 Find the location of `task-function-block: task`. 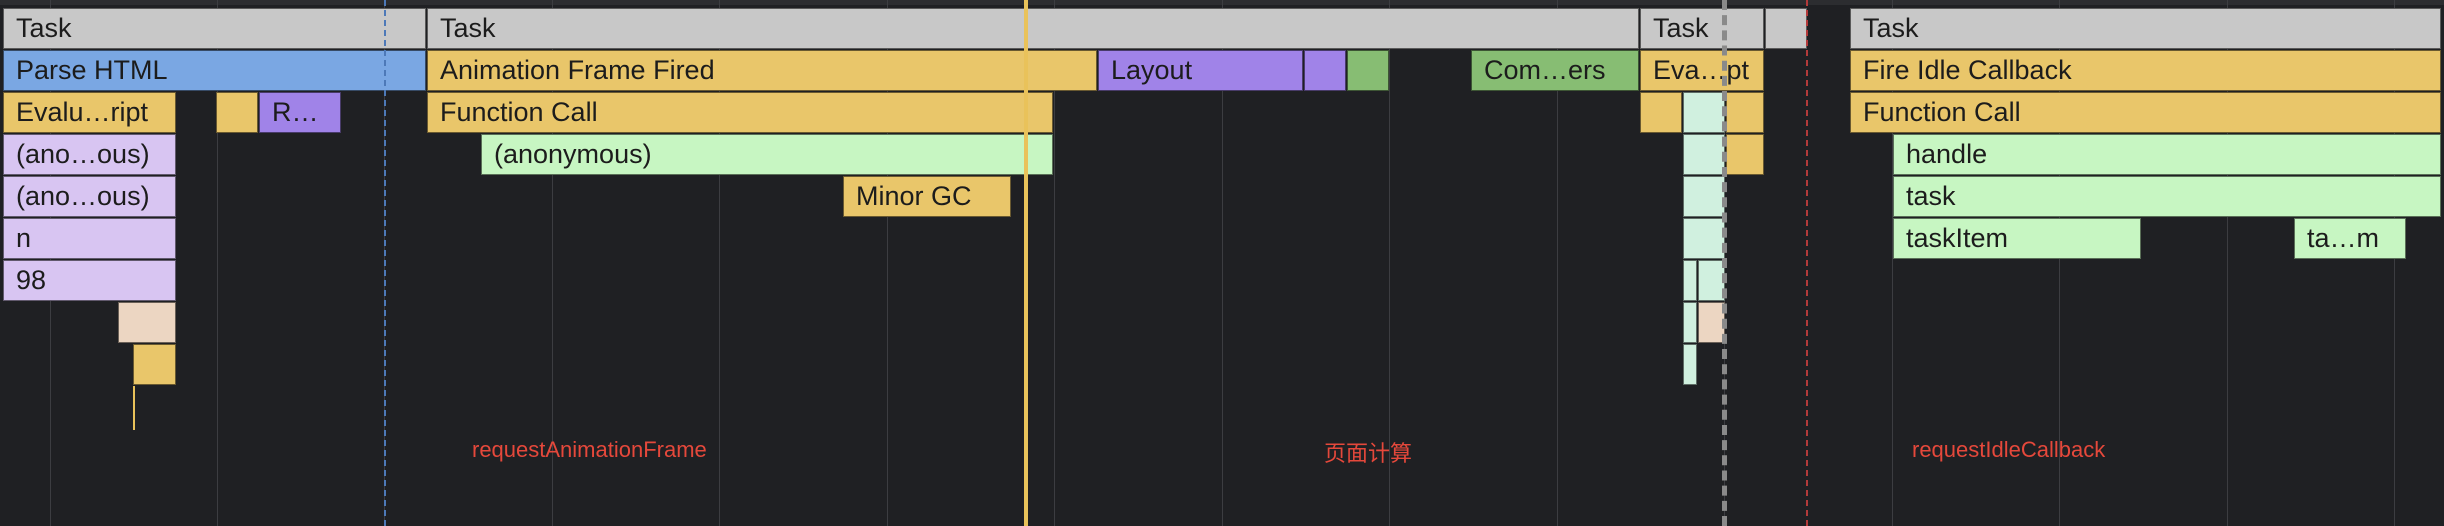

task-function-block: task is located at coordinates (2167, 196).